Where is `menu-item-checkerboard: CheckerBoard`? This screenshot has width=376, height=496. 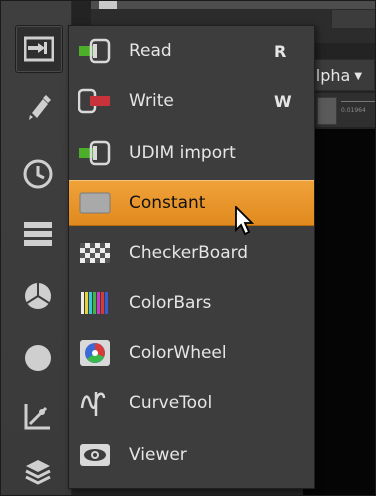
menu-item-checkerboard: CheckerBoard is located at coordinates (191, 253).